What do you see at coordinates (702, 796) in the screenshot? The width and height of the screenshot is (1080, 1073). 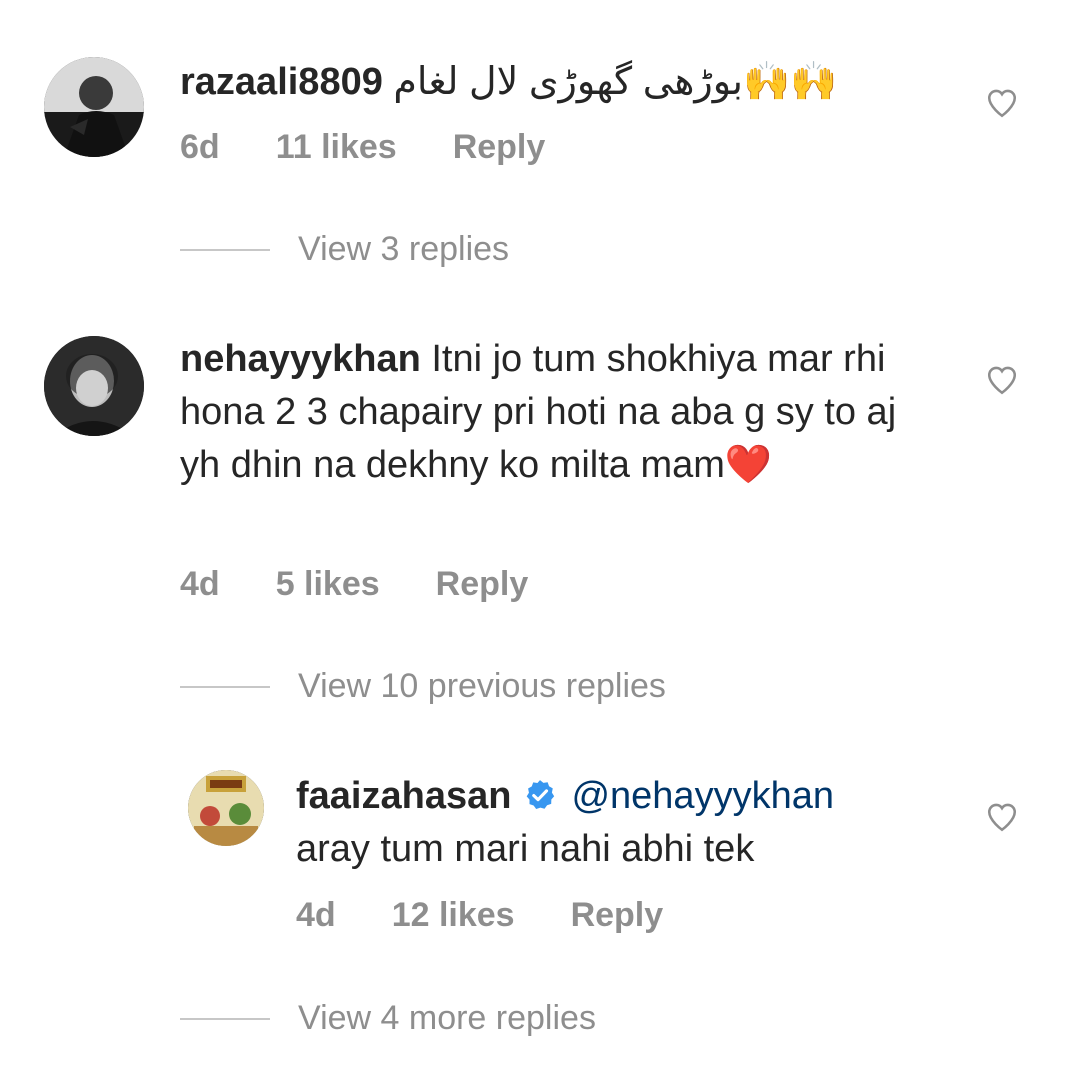 I see `mention-link: @nehayyykhan` at bounding box center [702, 796].